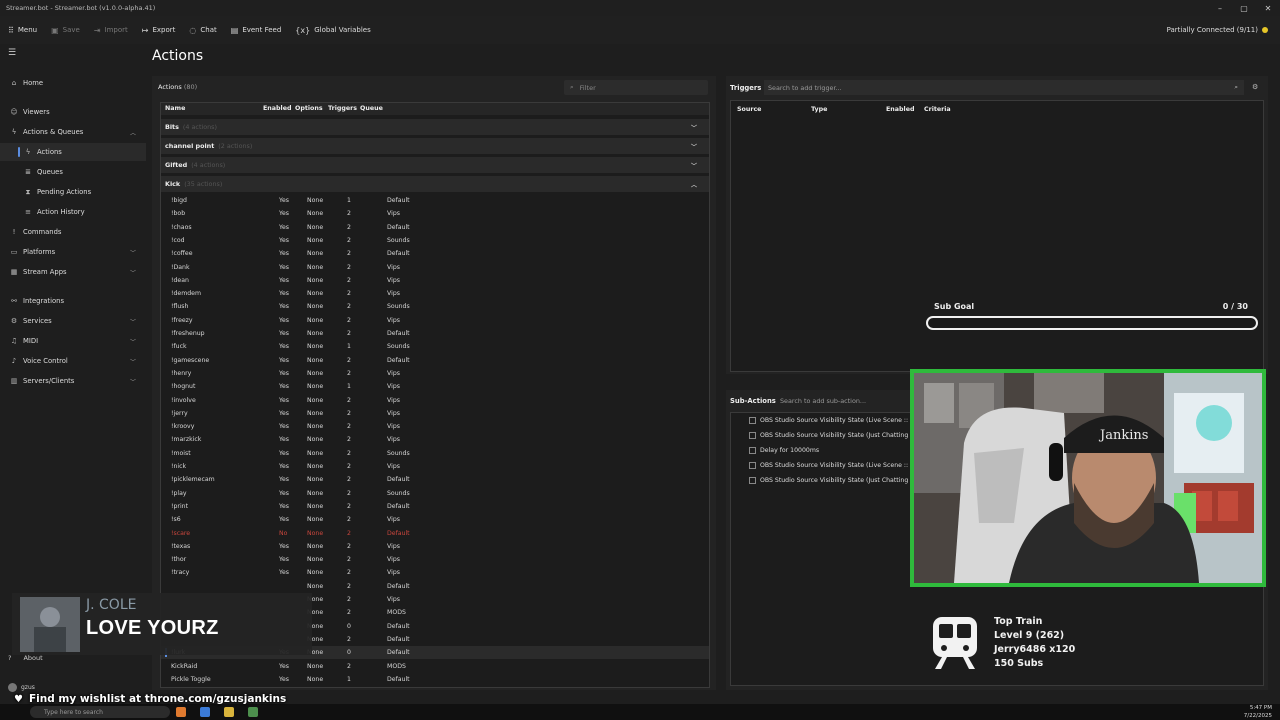  What do you see at coordinates (1004, 87) in the screenshot?
I see `trigger-search-input: Search to add trigger... ⌕` at bounding box center [1004, 87].